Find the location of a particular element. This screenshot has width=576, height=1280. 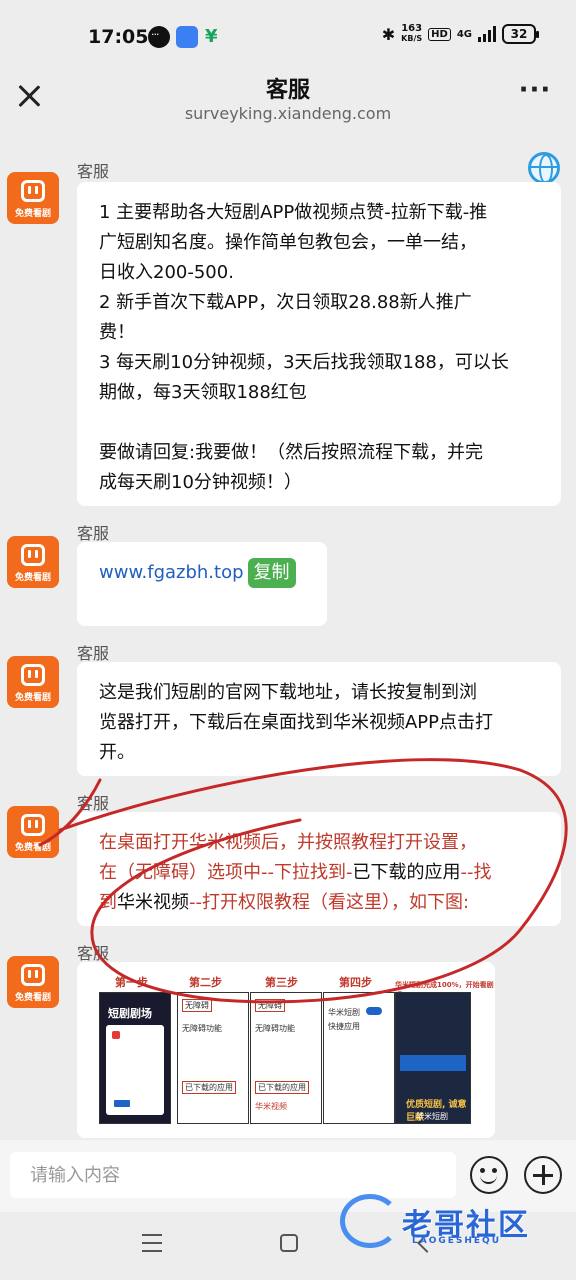

message-line: 成每天刷10分钟视频！） is located at coordinates (200, 482).